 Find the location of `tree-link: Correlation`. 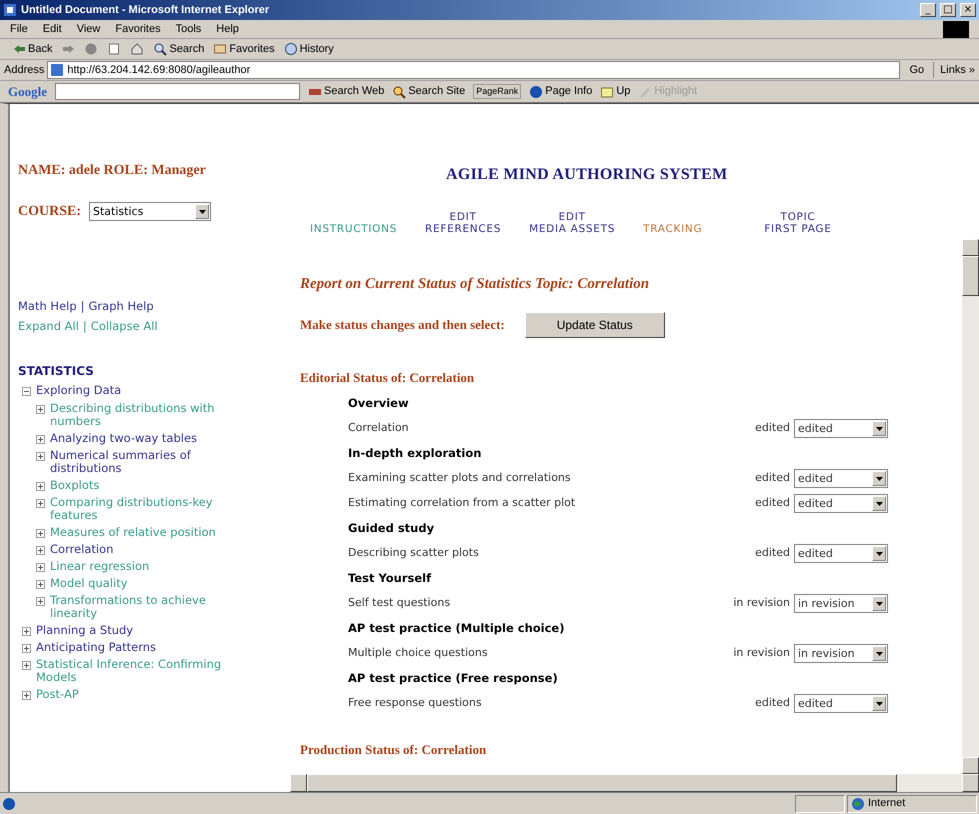

tree-link: Correlation is located at coordinates (82, 549).